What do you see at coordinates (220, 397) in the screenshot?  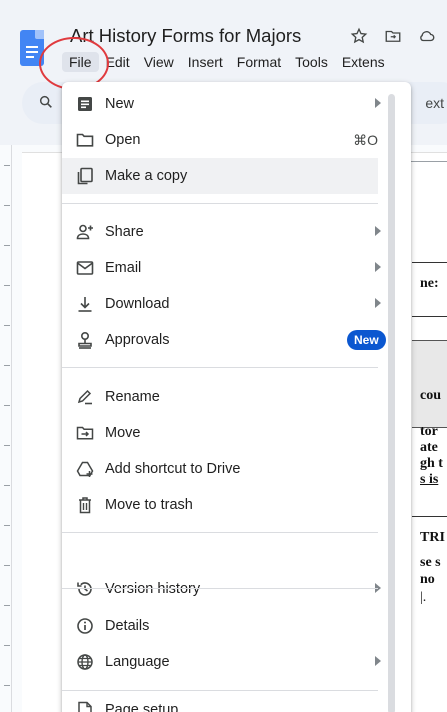 I see `menu-item-rename: Rename` at bounding box center [220, 397].